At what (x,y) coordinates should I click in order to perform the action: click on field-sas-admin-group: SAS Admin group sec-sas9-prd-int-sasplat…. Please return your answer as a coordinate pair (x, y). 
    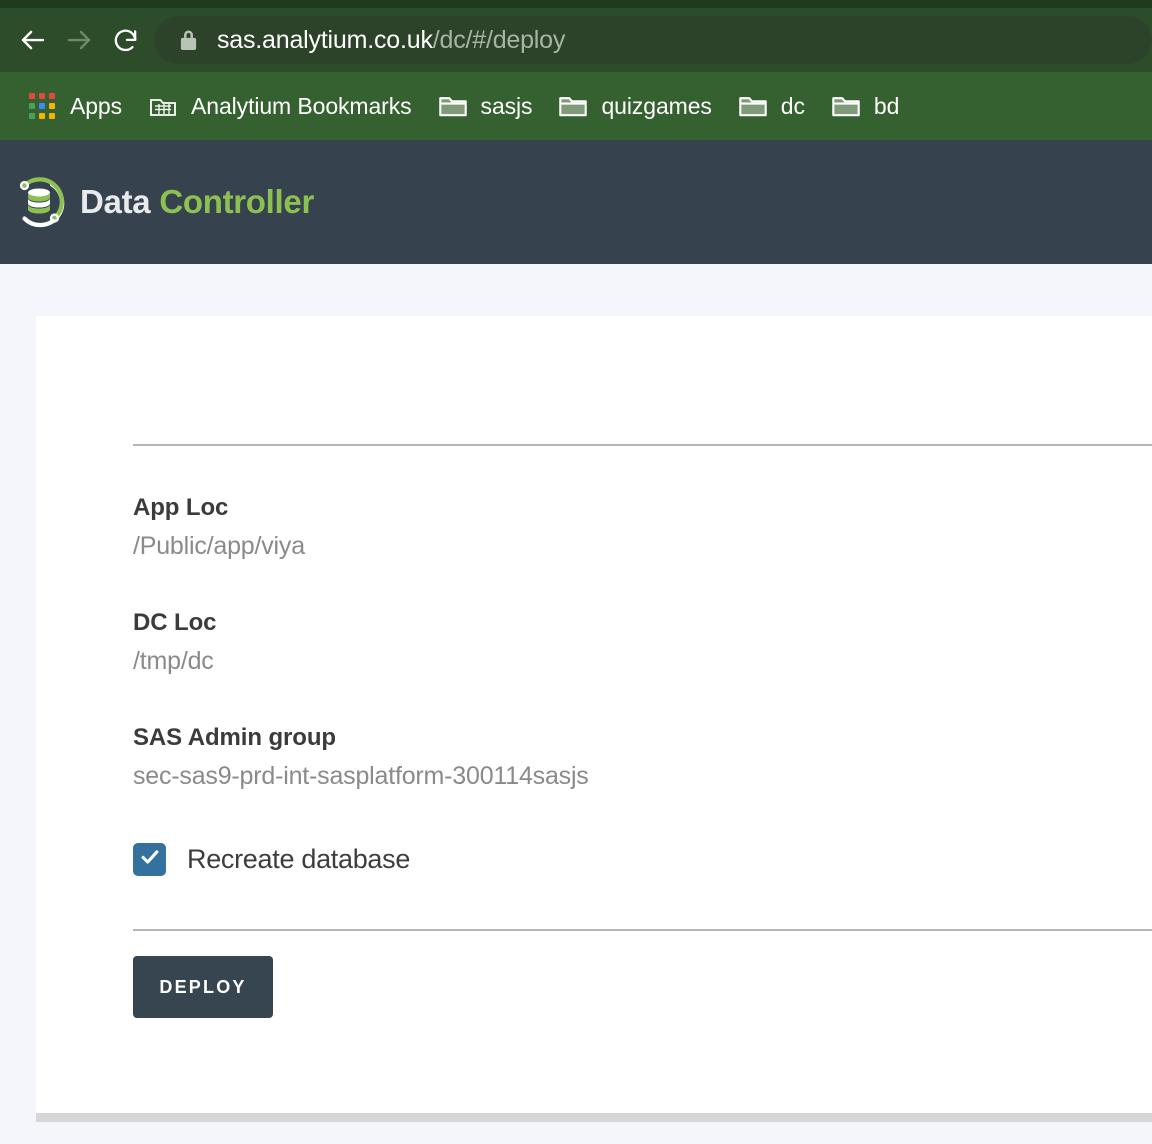
    Looking at the image, I should click on (642, 757).